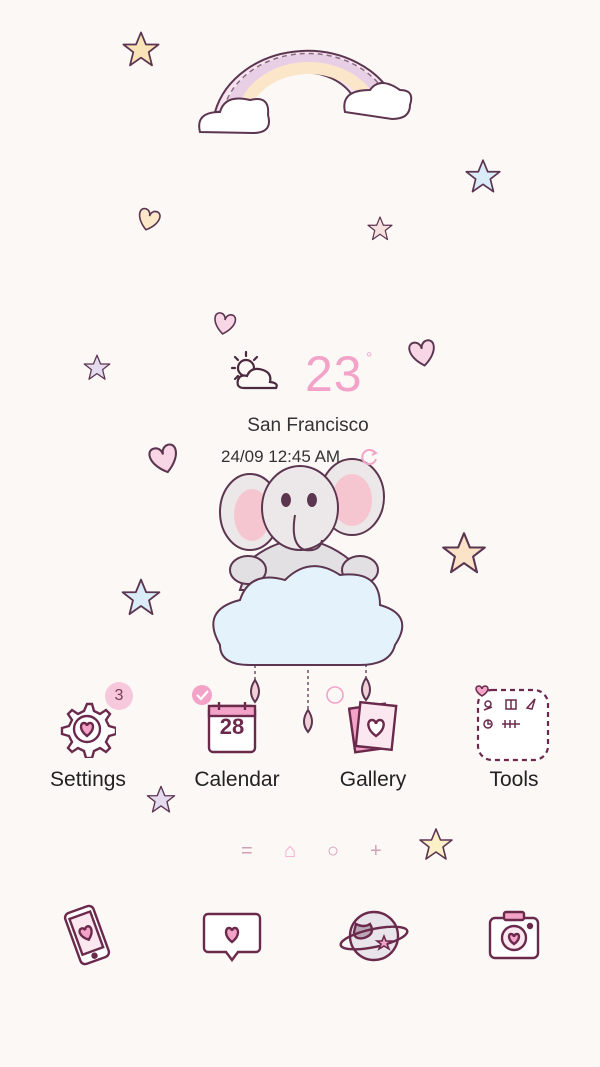 The height and width of the screenshot is (1067, 600). I want to click on message-icon, so click(232, 936).